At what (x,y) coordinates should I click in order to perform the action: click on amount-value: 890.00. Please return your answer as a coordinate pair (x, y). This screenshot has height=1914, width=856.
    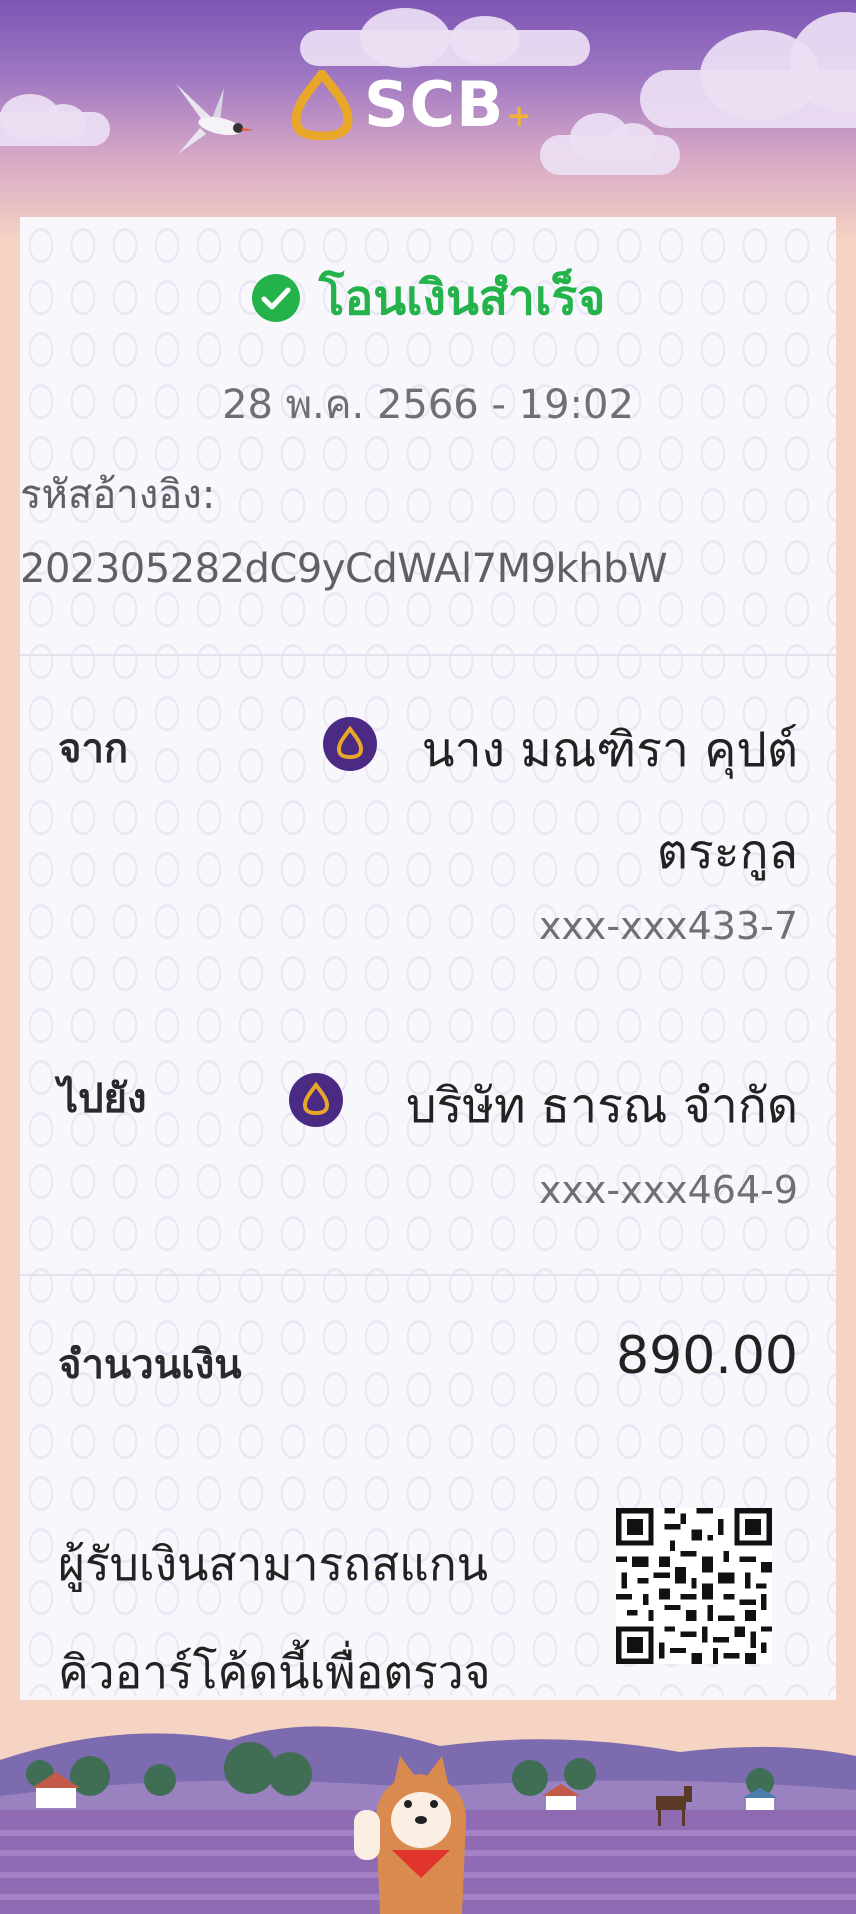
    Looking at the image, I should click on (707, 1356).